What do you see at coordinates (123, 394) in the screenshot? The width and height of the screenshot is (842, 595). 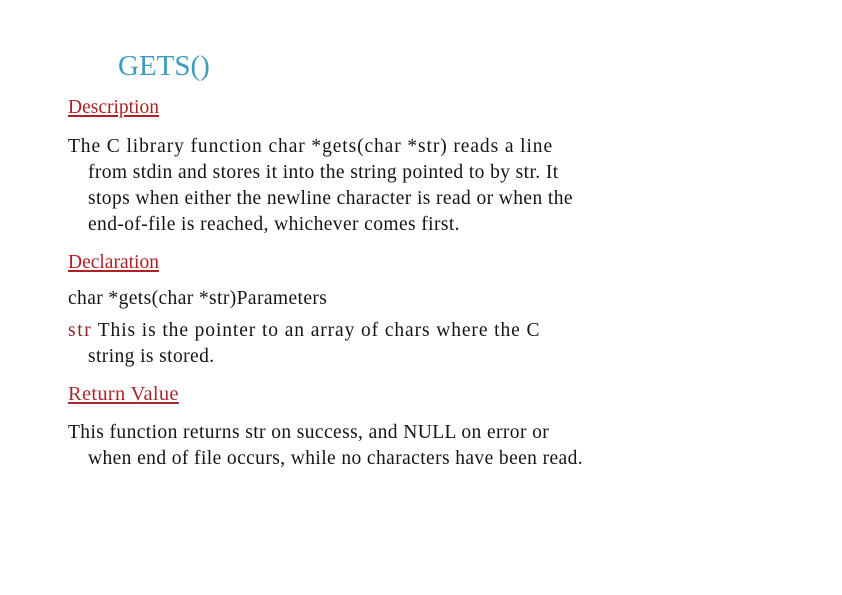 I see `section-heading-return-value: Return Value` at bounding box center [123, 394].